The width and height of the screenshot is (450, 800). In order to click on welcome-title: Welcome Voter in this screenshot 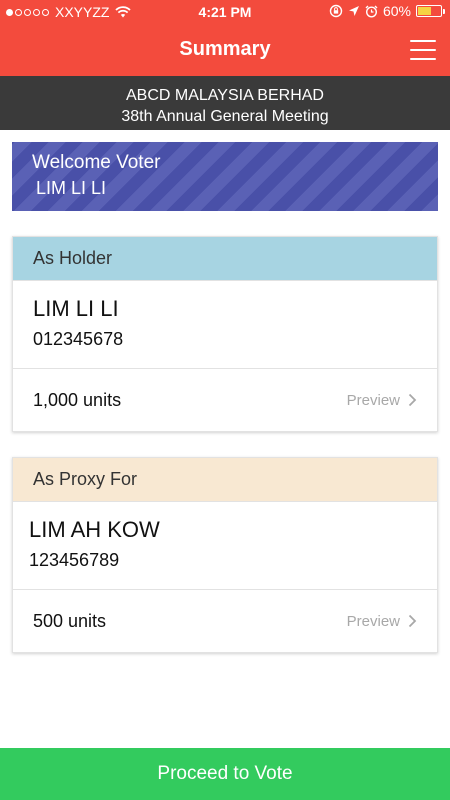, I will do `click(96, 162)`.